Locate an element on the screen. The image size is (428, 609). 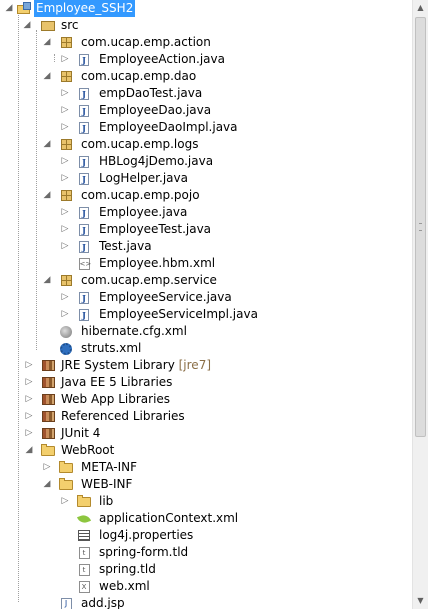
properties-file-icon is located at coordinates (84, 535).